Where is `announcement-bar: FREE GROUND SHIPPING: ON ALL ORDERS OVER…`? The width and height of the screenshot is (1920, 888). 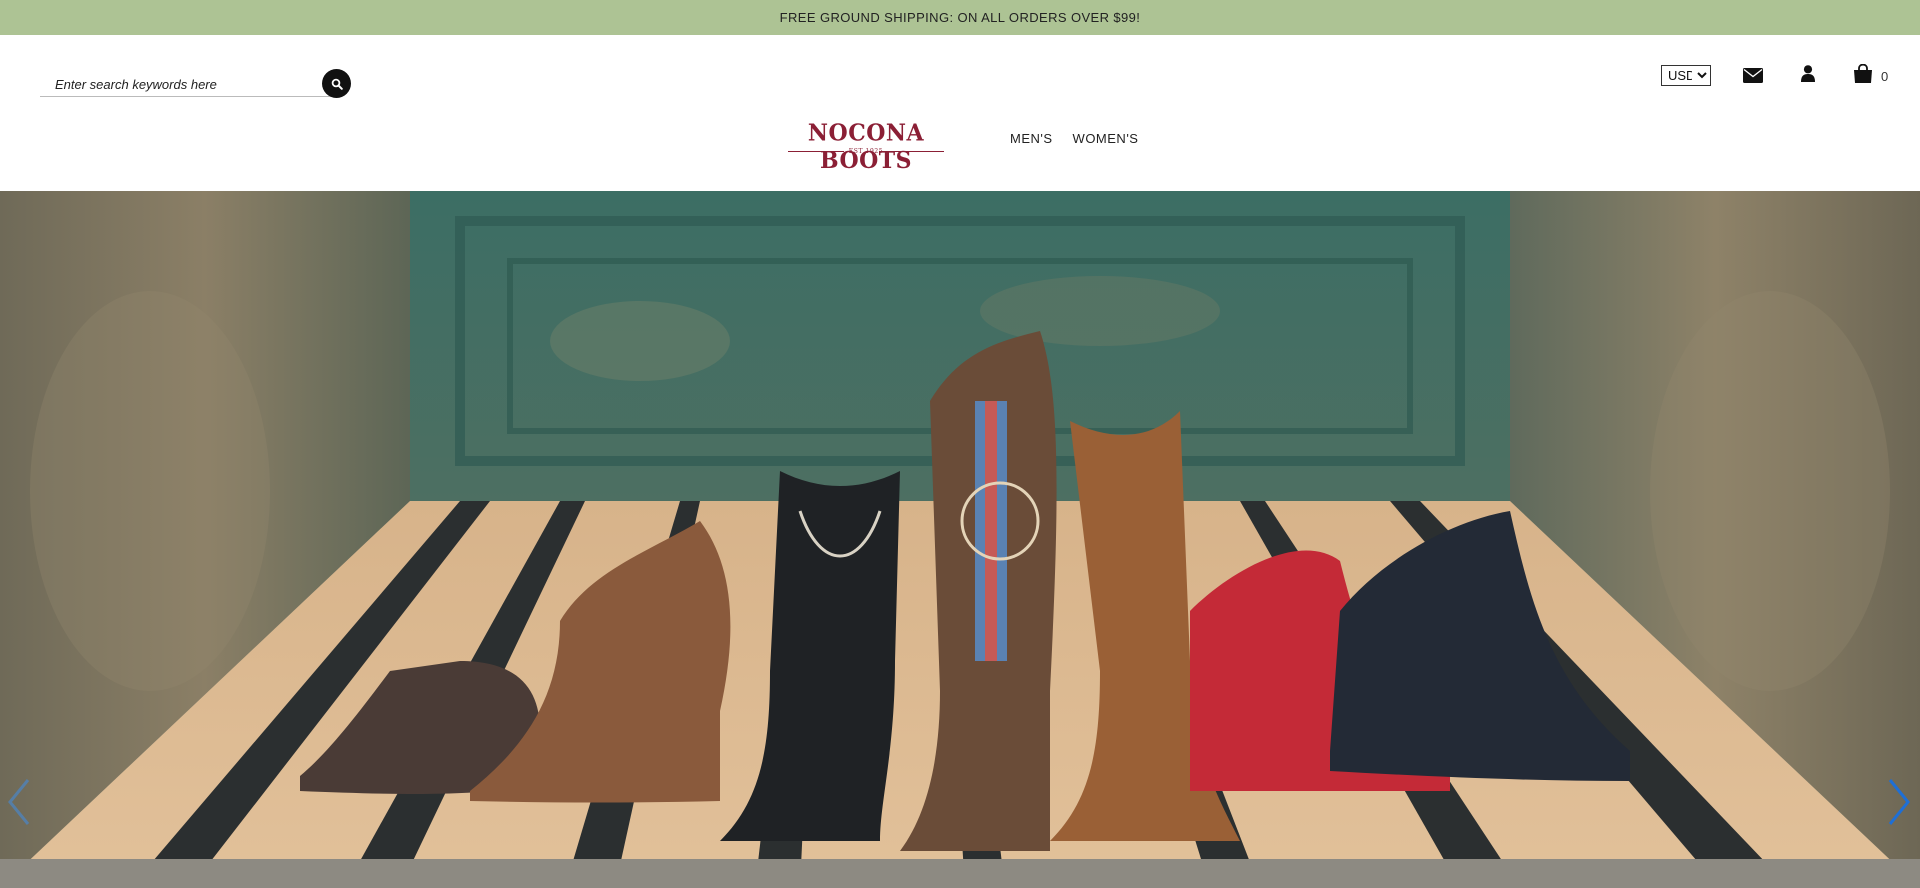 announcement-bar: FREE GROUND SHIPPING: ON ALL ORDERS OVER… is located at coordinates (960, 17).